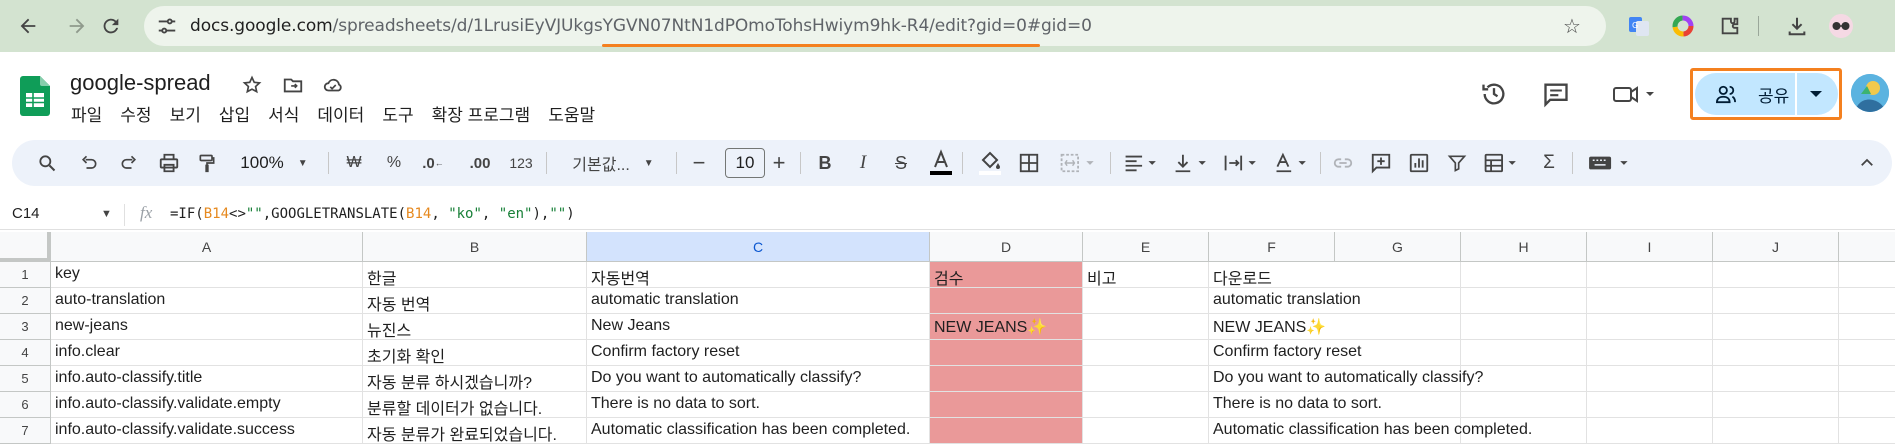 The width and height of the screenshot is (1895, 445). I want to click on functions-sigma-icon: Σ, so click(1549, 163).